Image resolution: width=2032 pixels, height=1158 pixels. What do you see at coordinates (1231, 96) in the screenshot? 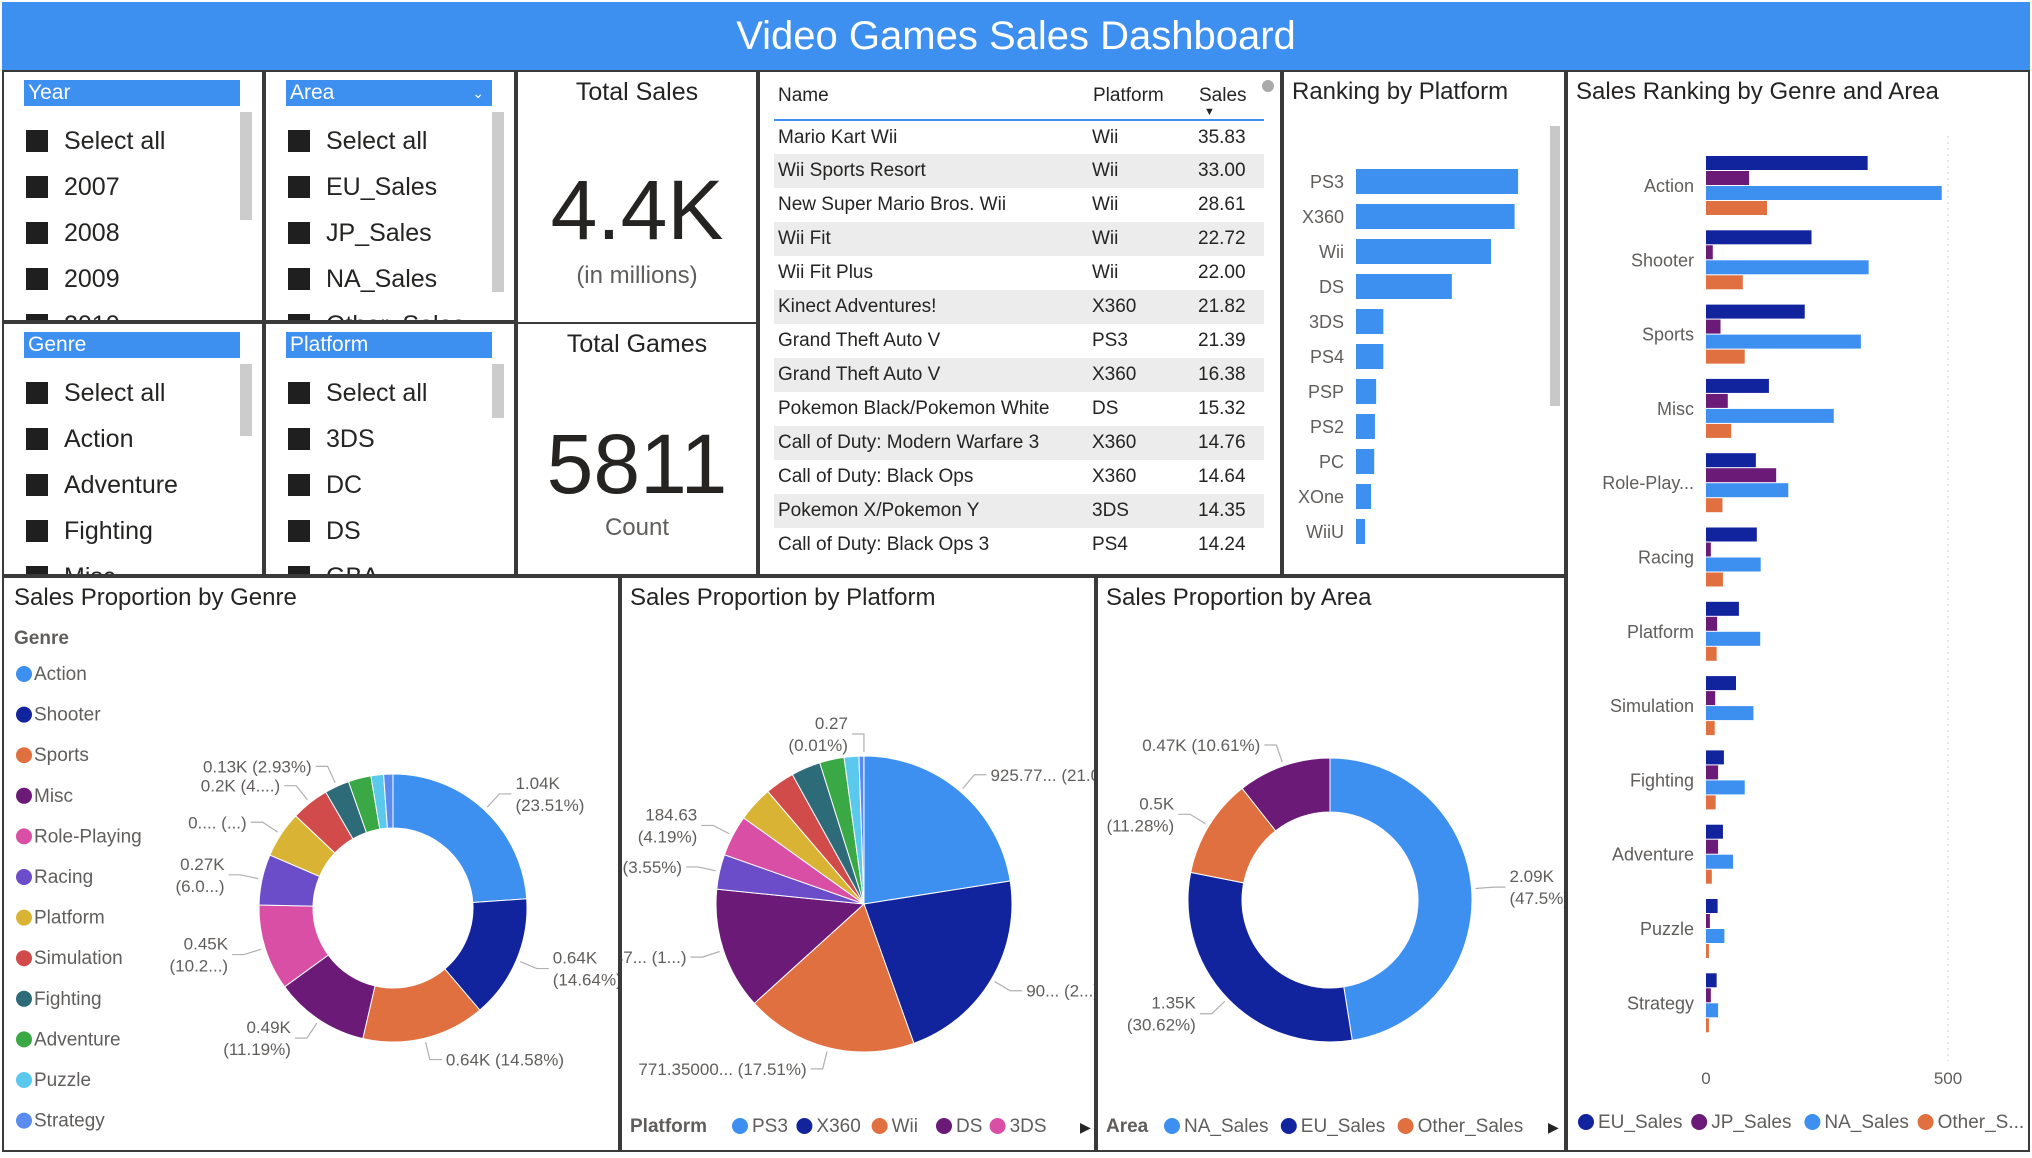
I see `column-header-sales: Sales ▼` at bounding box center [1231, 96].